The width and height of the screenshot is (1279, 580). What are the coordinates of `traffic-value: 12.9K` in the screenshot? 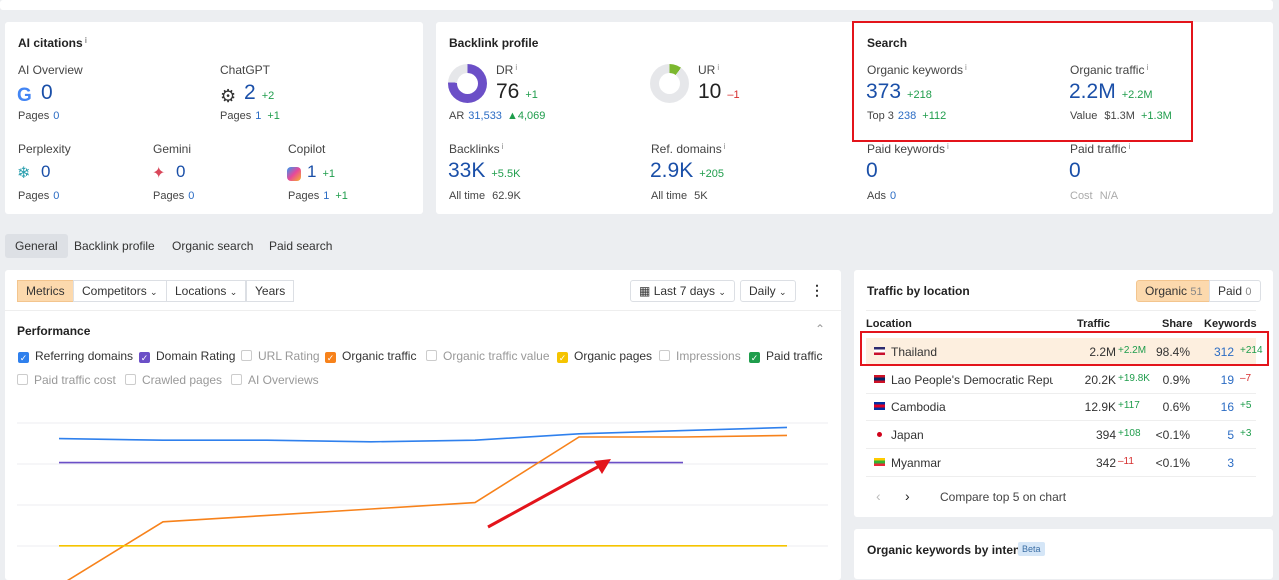 It's located at (1100, 407).